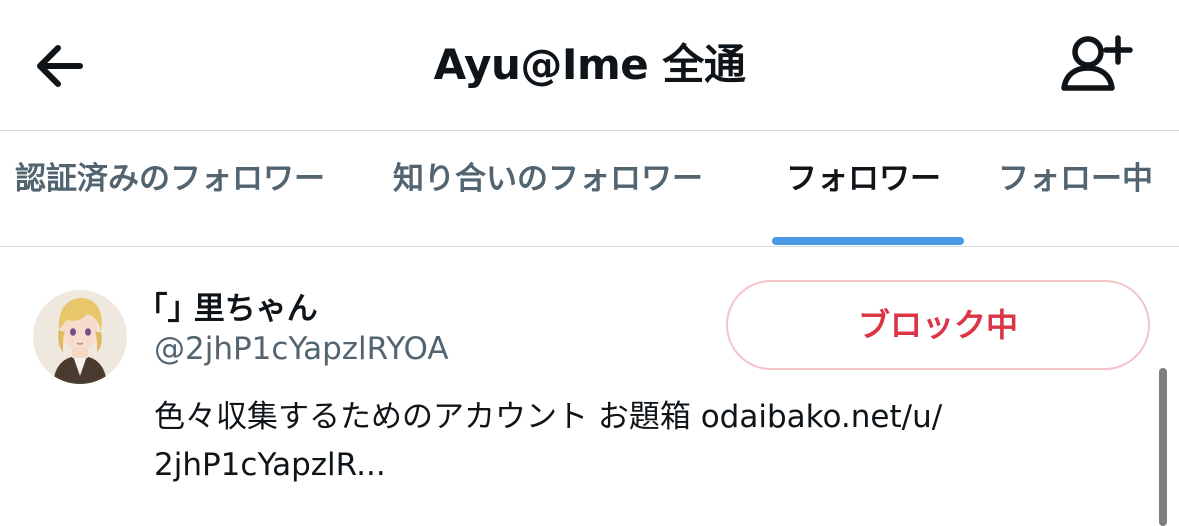 Image resolution: width=1179 pixels, height=526 pixels. I want to click on tab-following: フォロー中, so click(1075, 179).